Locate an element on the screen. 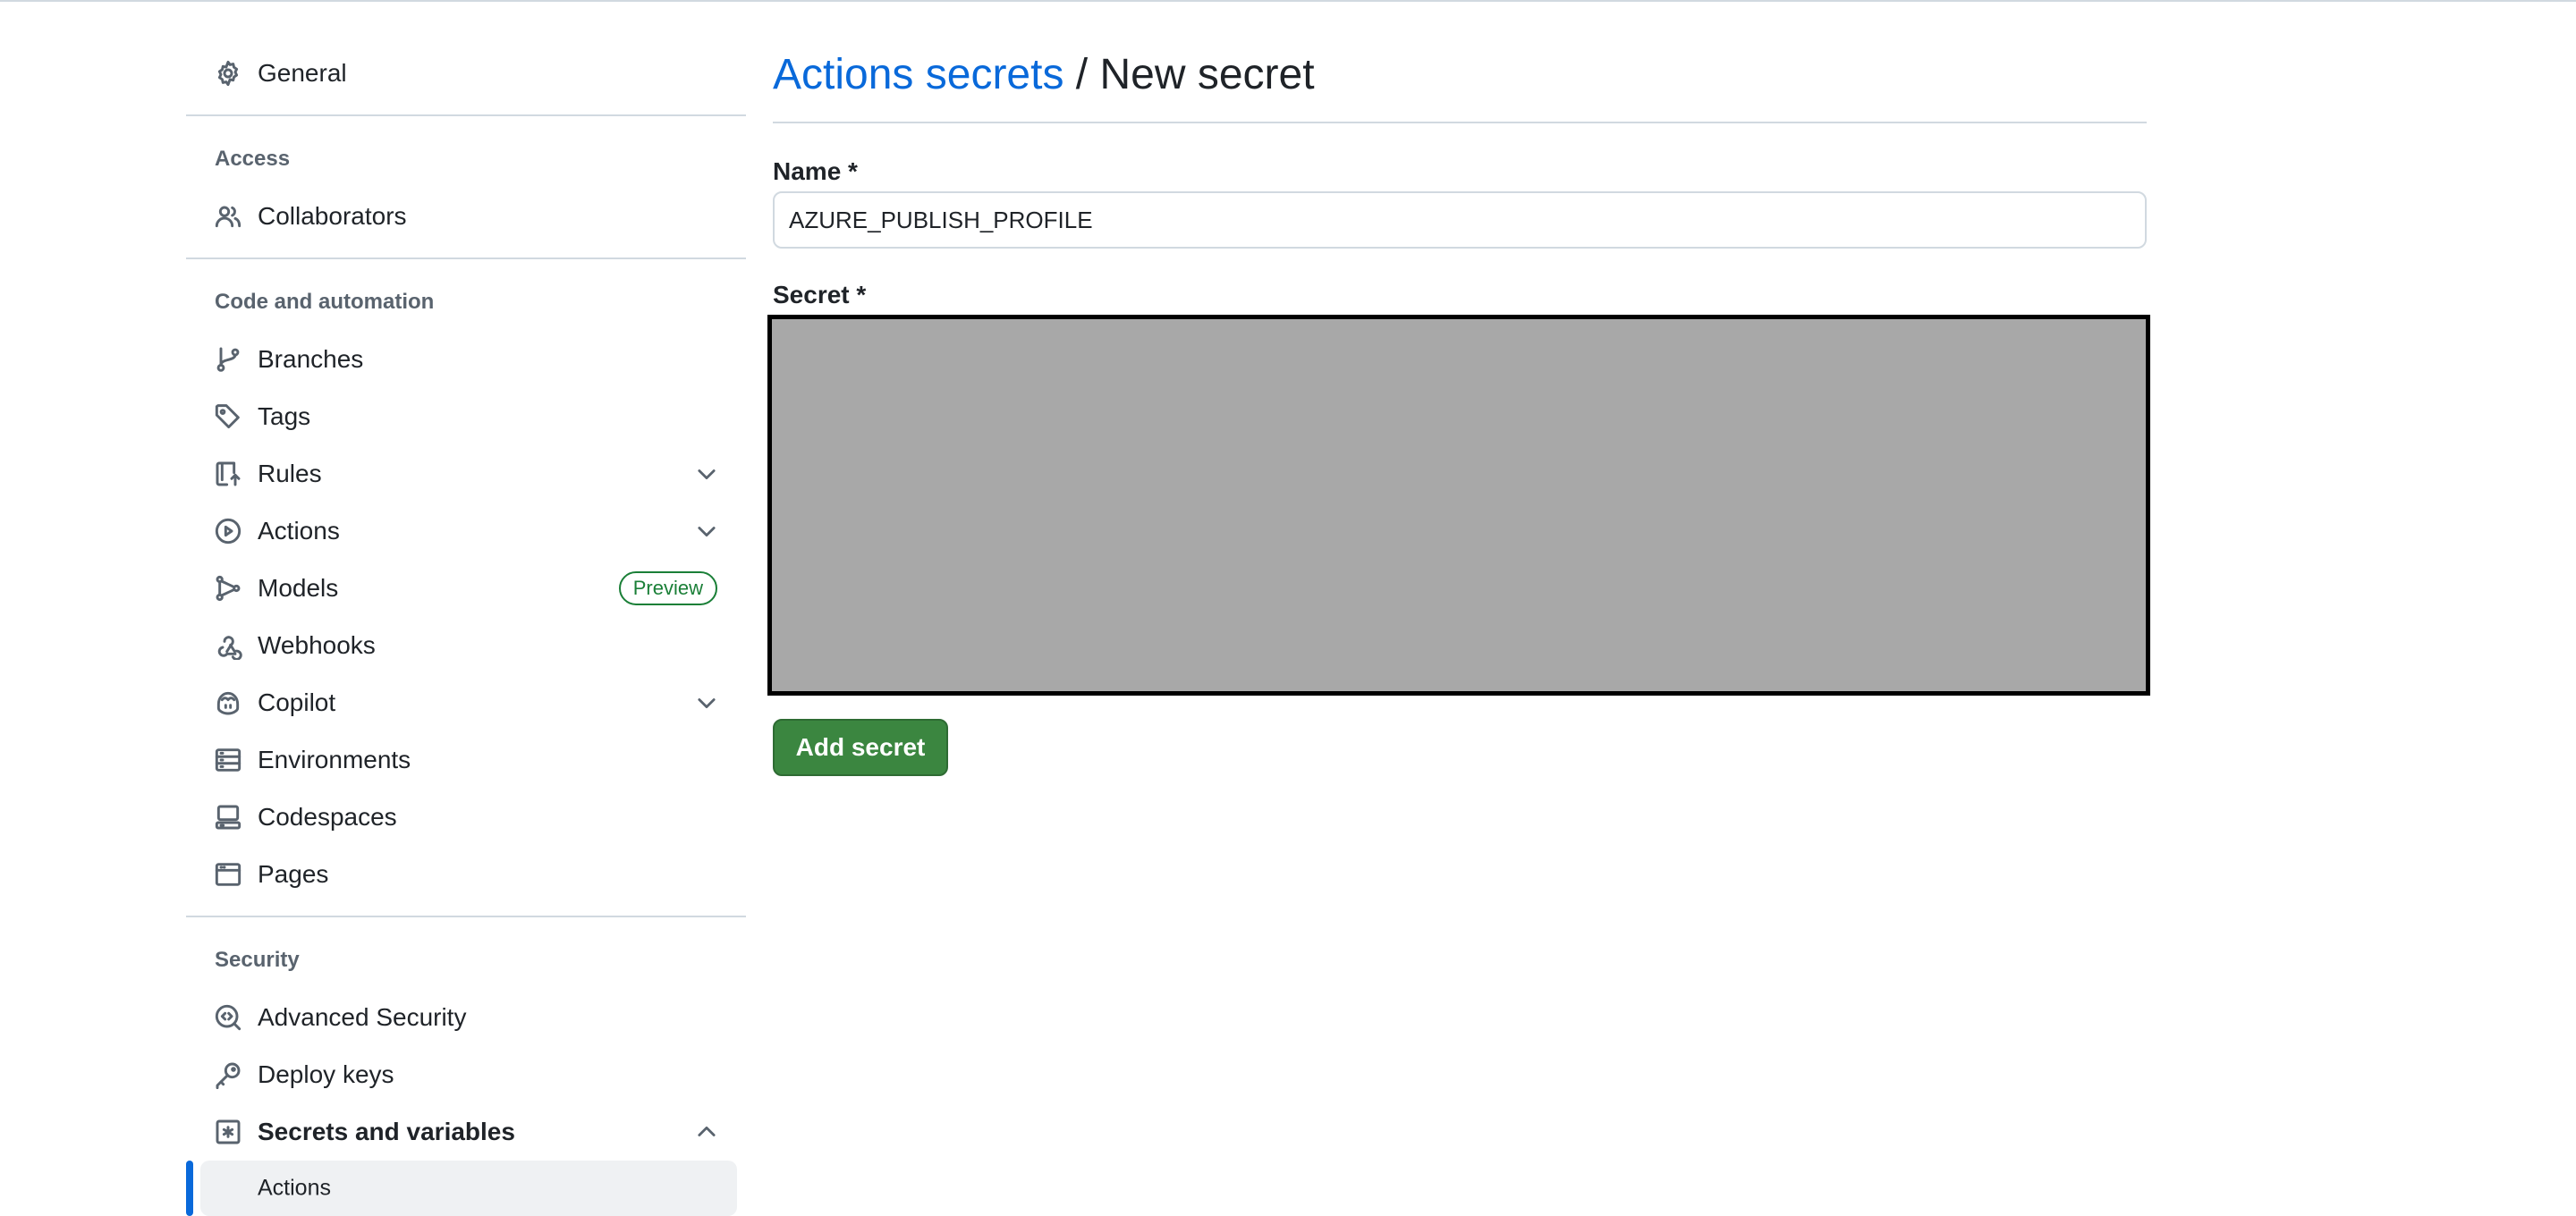 This screenshot has height=1216, width=2576. sidebar-item-copilot: Copilot is located at coordinates (466, 703).